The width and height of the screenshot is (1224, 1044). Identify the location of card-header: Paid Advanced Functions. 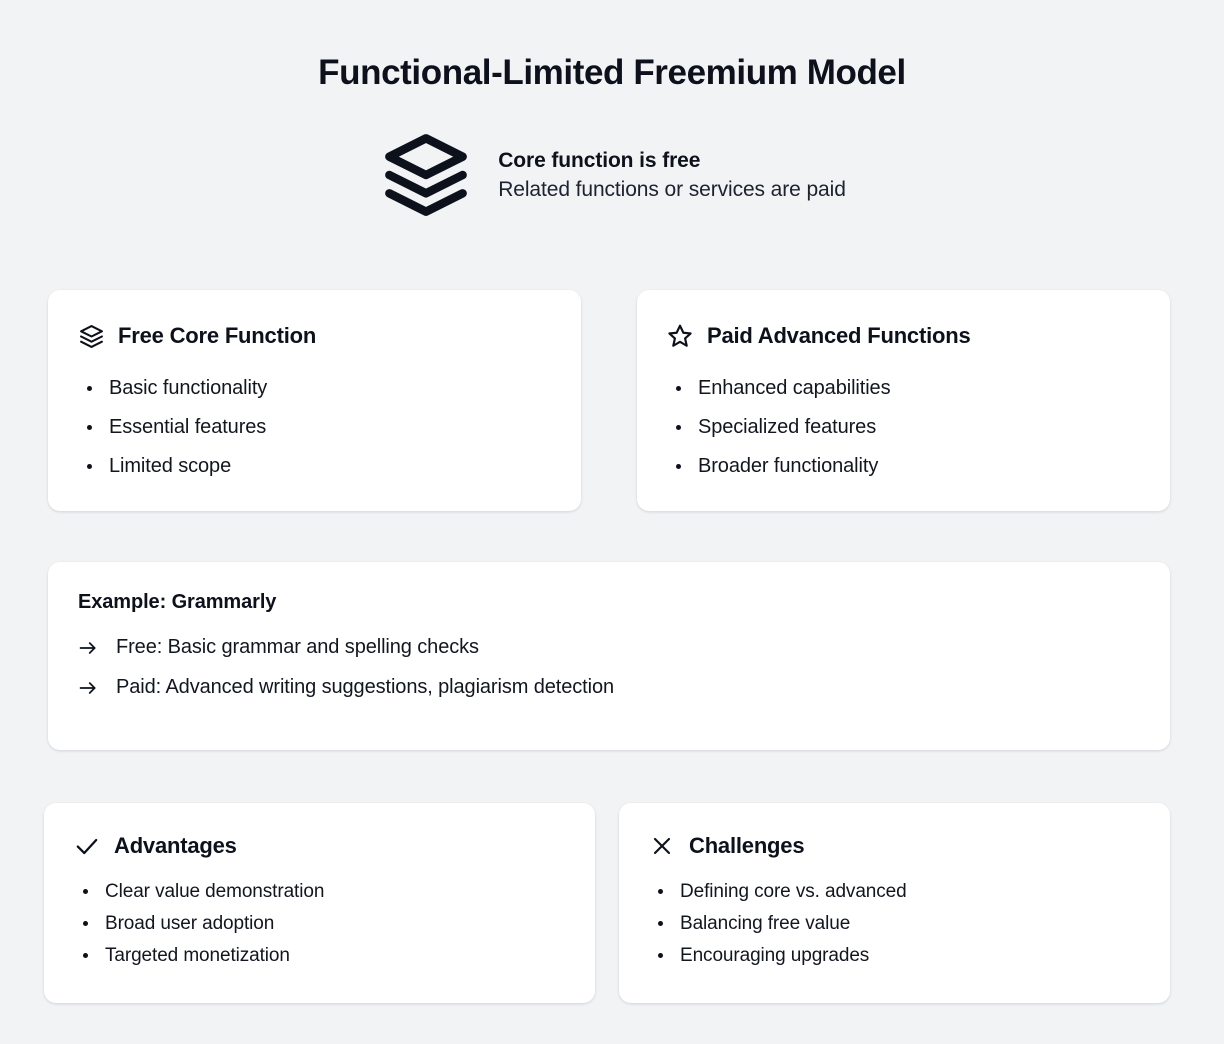
(903, 336).